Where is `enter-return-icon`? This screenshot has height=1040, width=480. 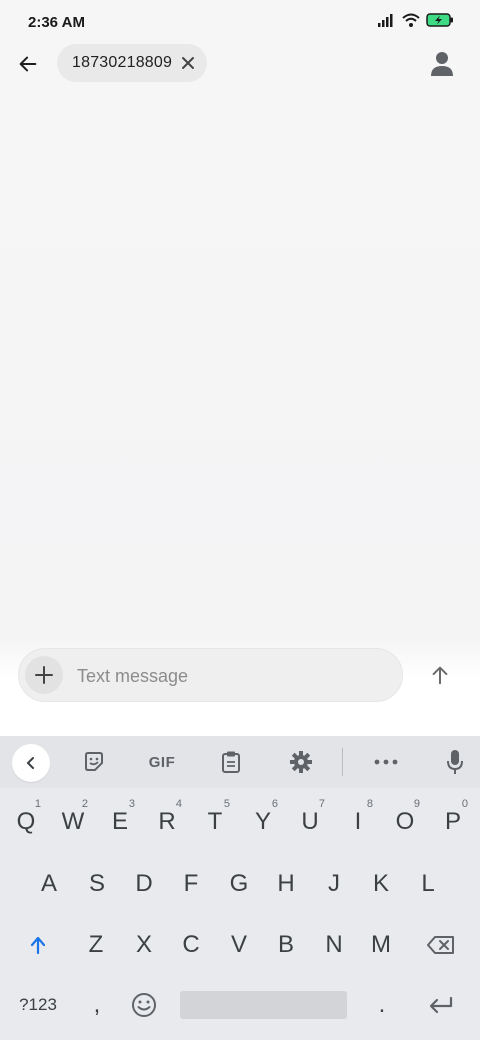
enter-return-icon is located at coordinates (441, 1005).